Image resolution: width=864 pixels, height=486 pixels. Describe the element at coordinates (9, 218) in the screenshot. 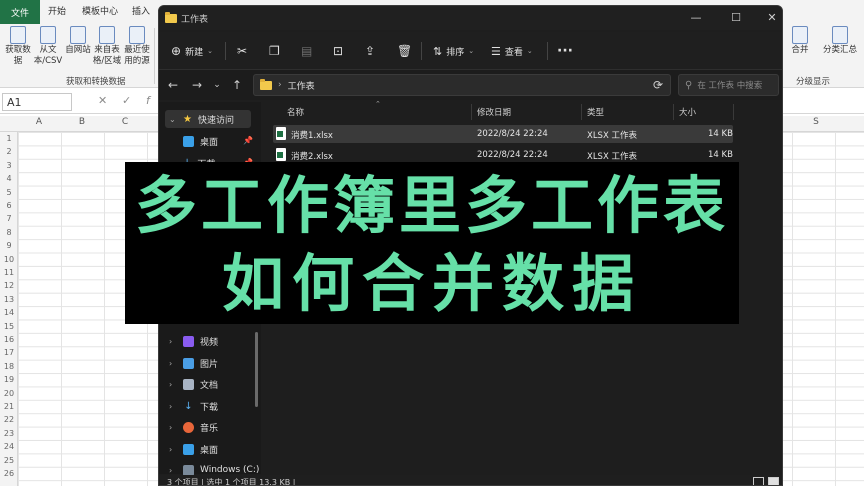

I see `row-header: 7` at that location.